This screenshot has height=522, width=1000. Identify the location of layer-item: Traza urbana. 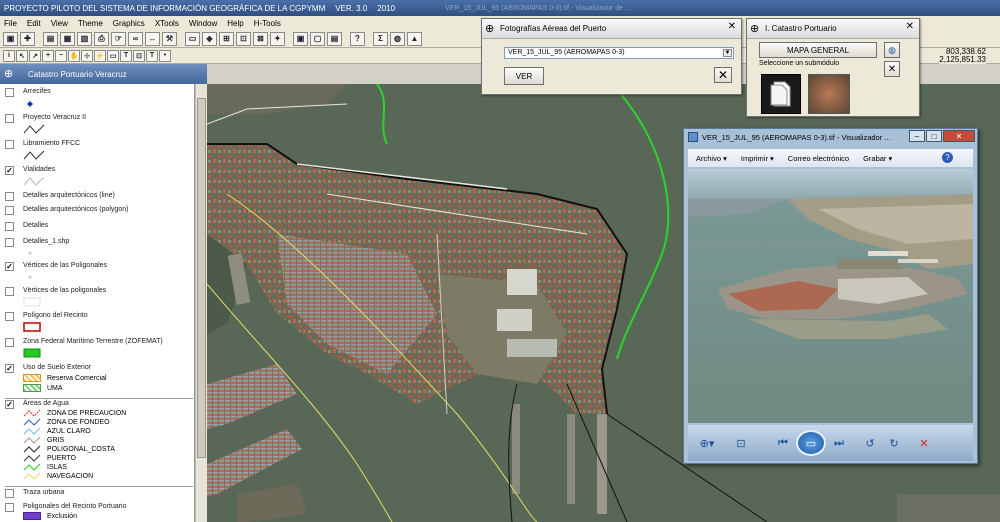
(99, 496).